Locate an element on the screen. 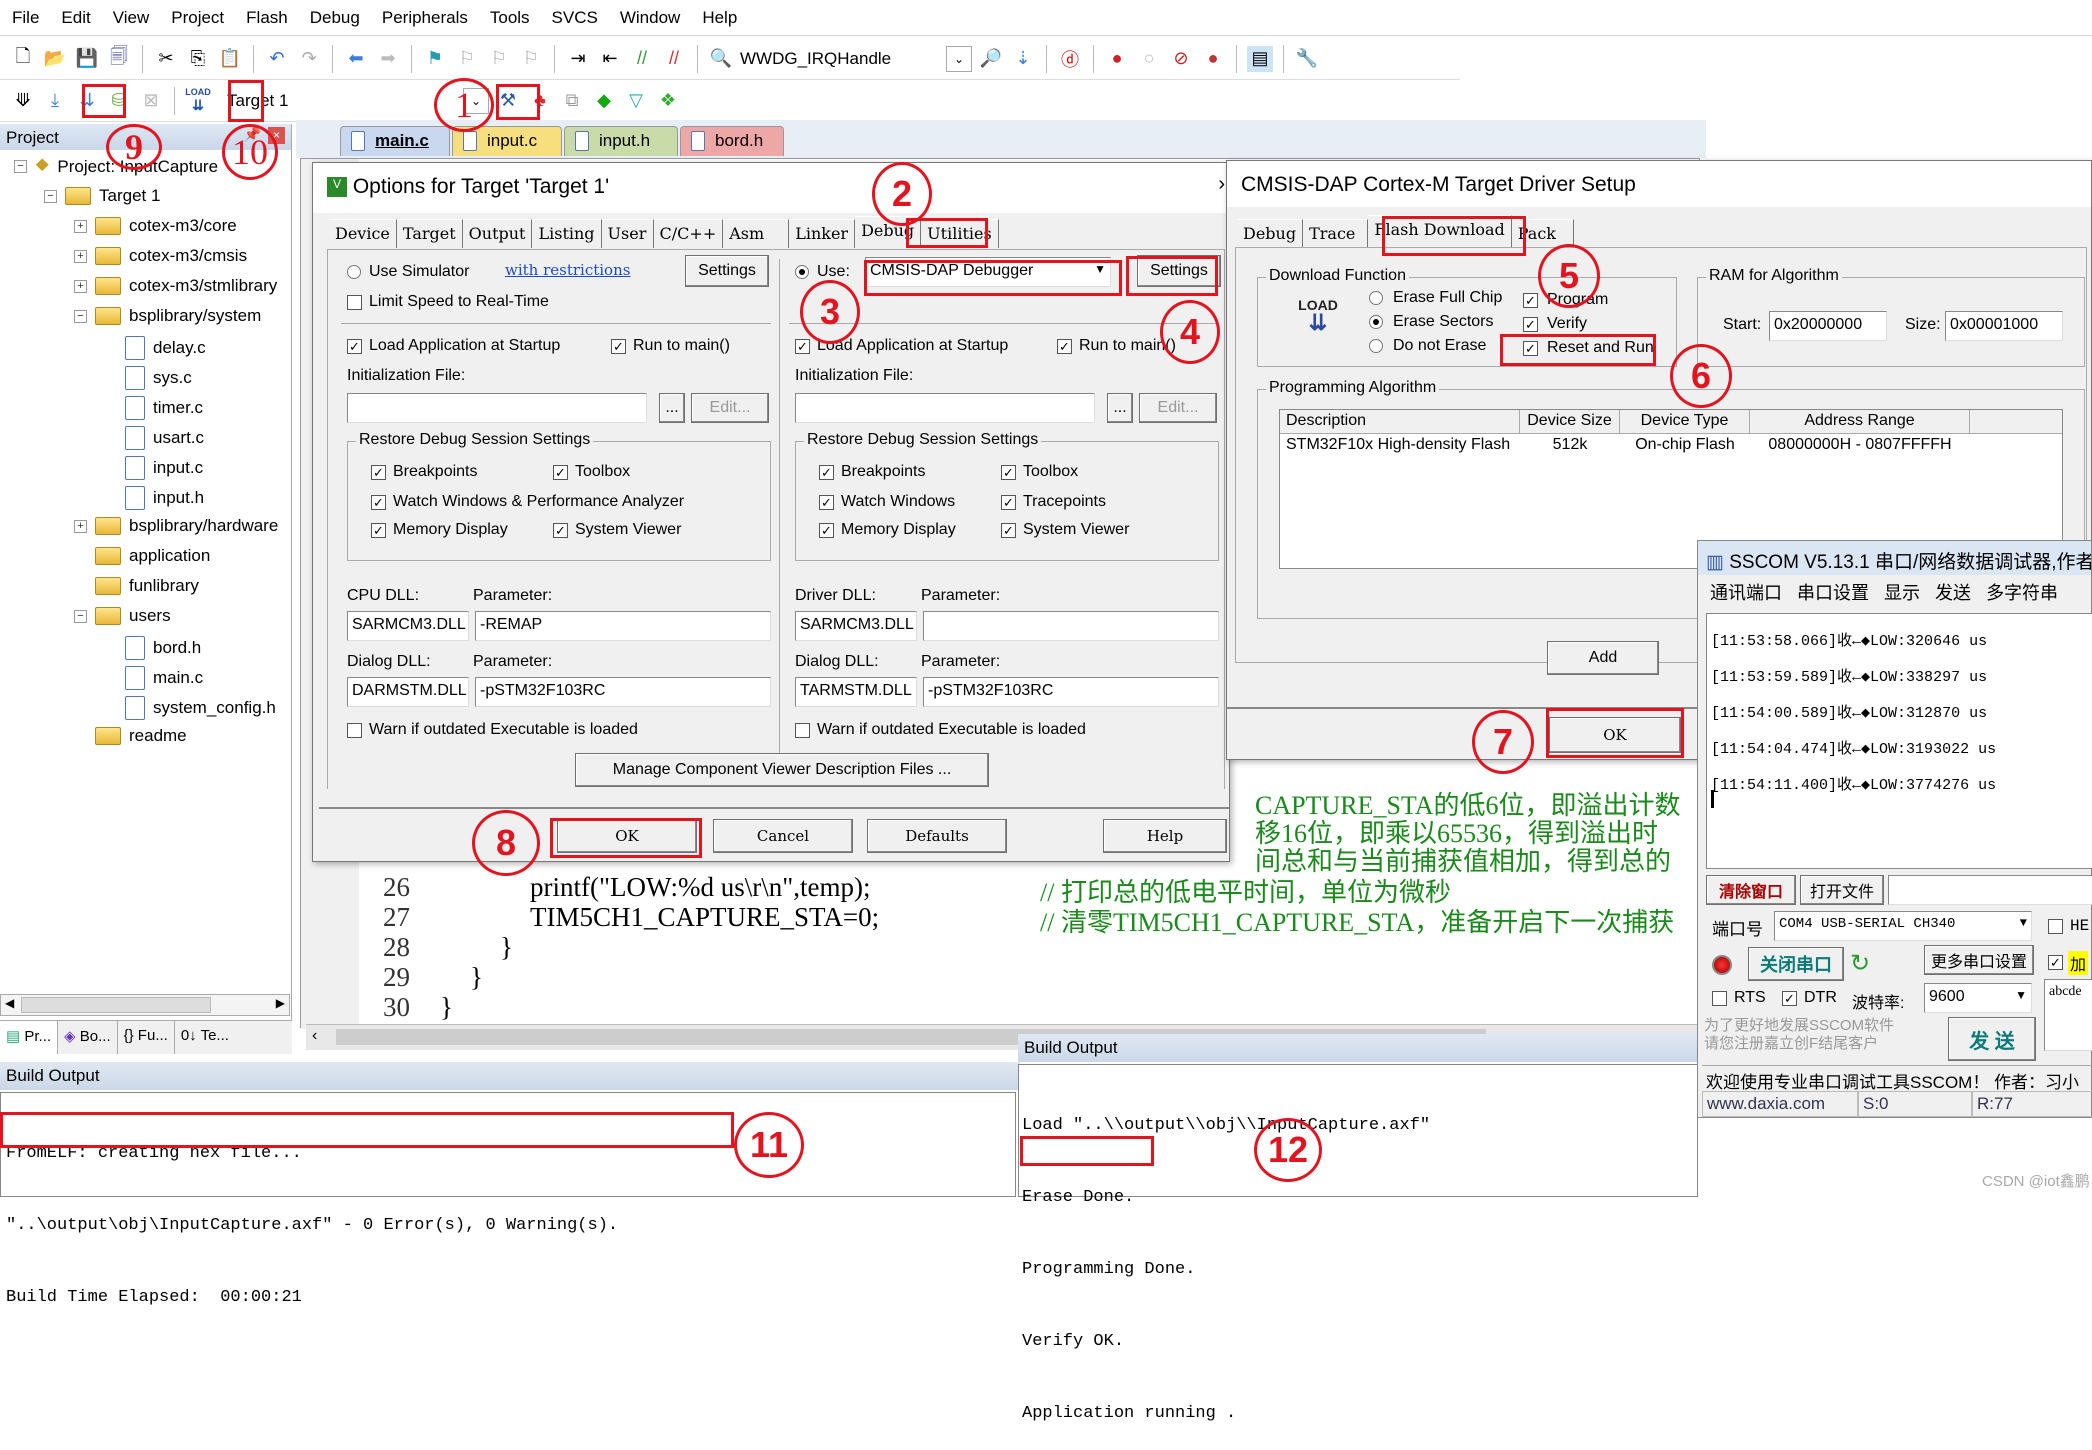 This screenshot has height=1450, width=2092. send-button: 发 送 is located at coordinates (1992, 1039).